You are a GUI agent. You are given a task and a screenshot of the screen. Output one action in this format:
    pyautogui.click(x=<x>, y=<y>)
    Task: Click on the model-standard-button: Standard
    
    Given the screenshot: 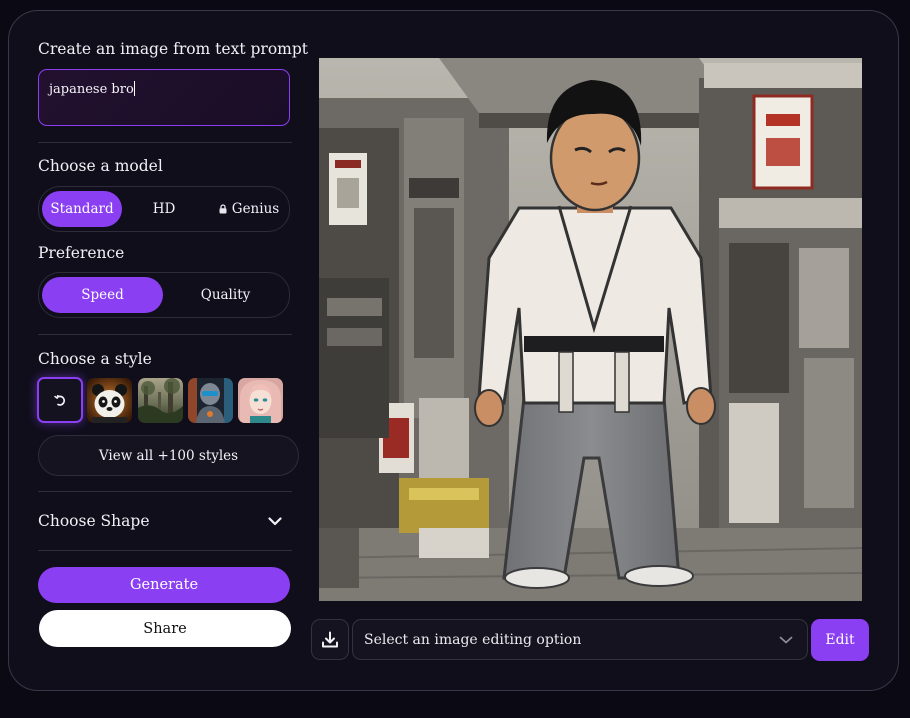 What is the action you would take?
    pyautogui.click(x=82, y=209)
    